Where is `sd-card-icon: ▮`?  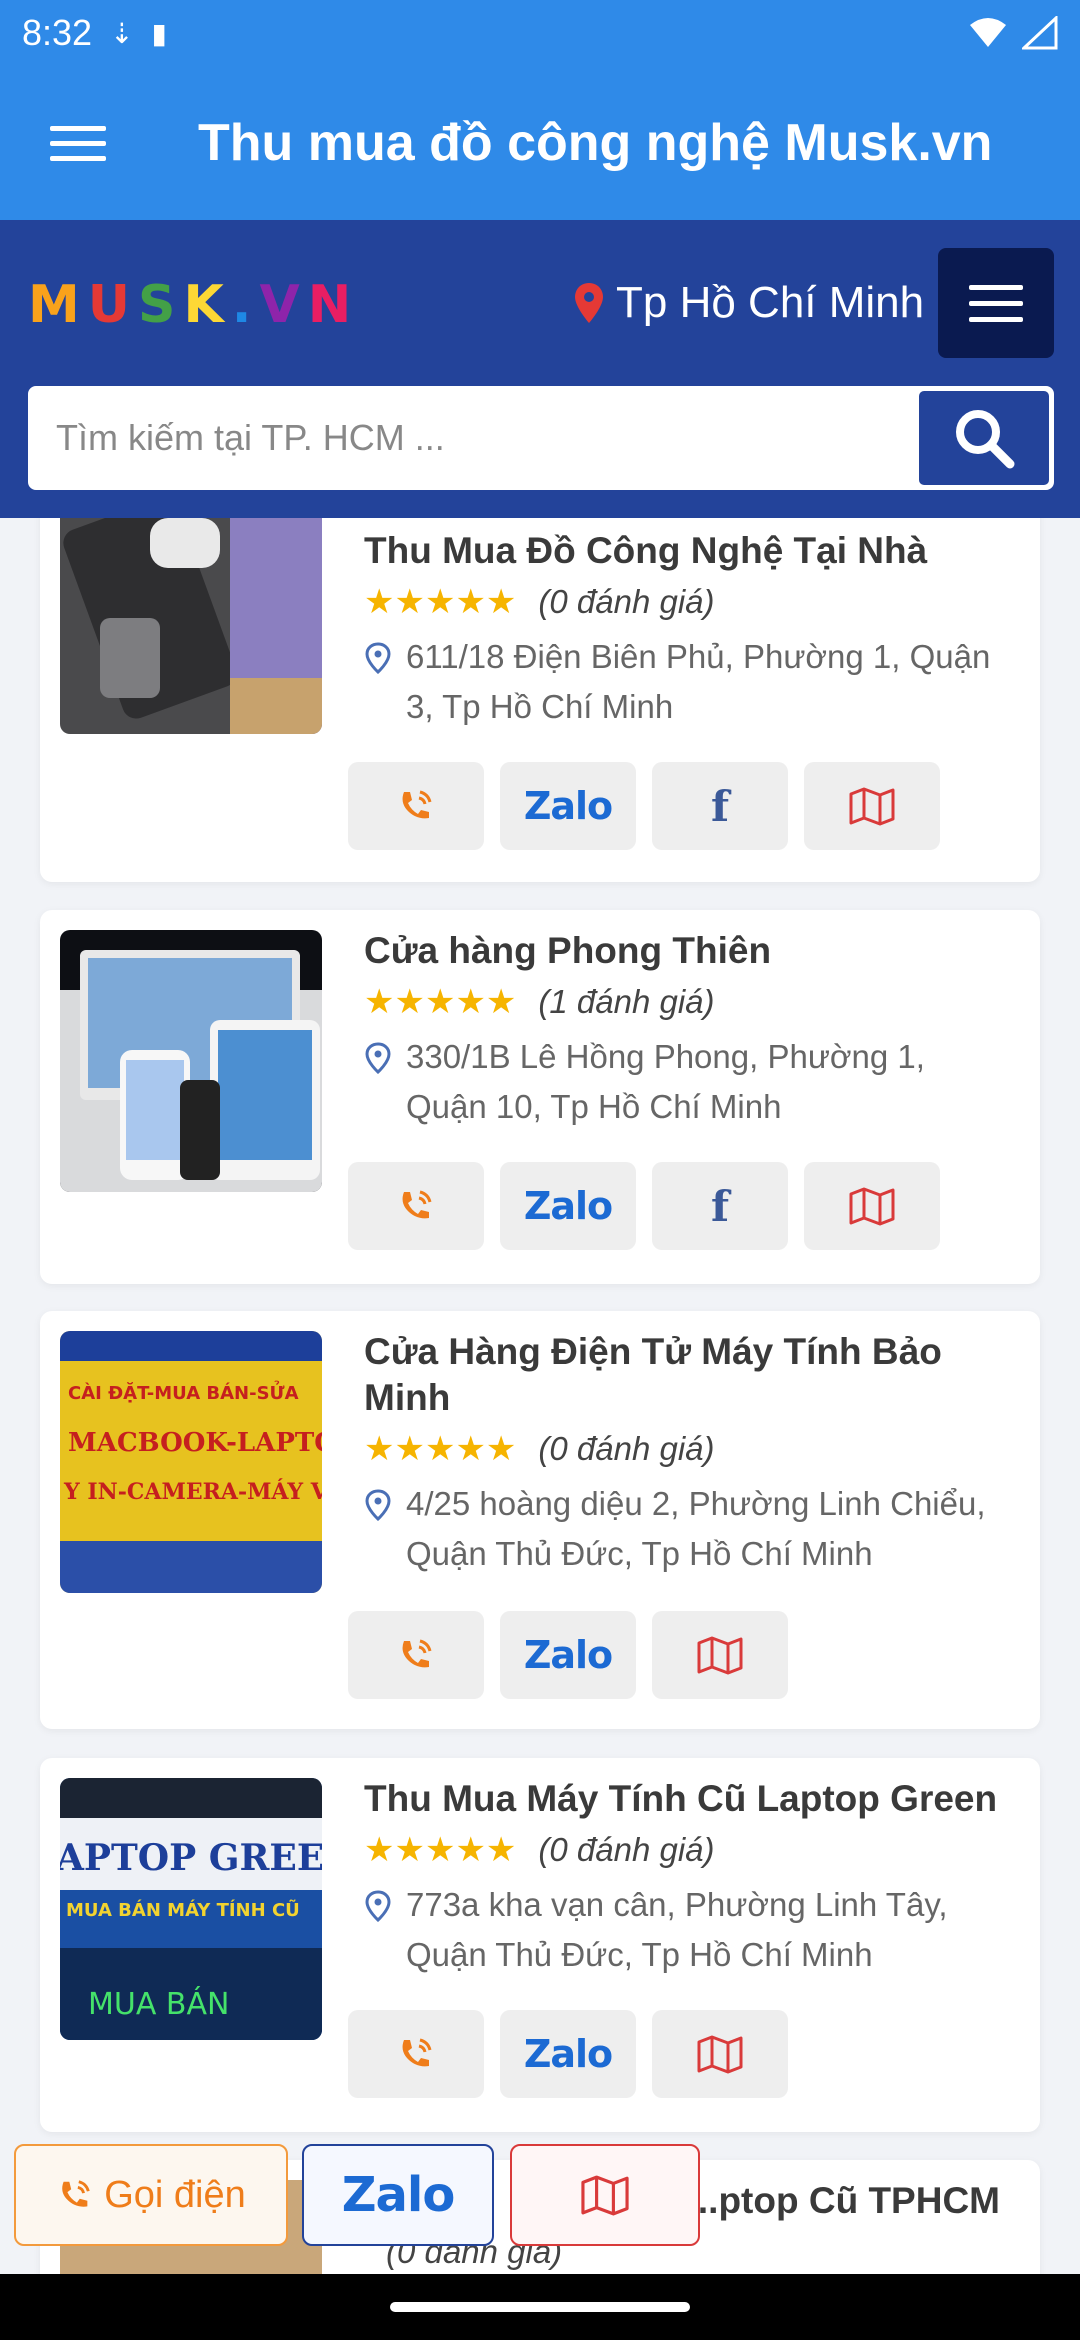 sd-card-icon: ▮ is located at coordinates (159, 33).